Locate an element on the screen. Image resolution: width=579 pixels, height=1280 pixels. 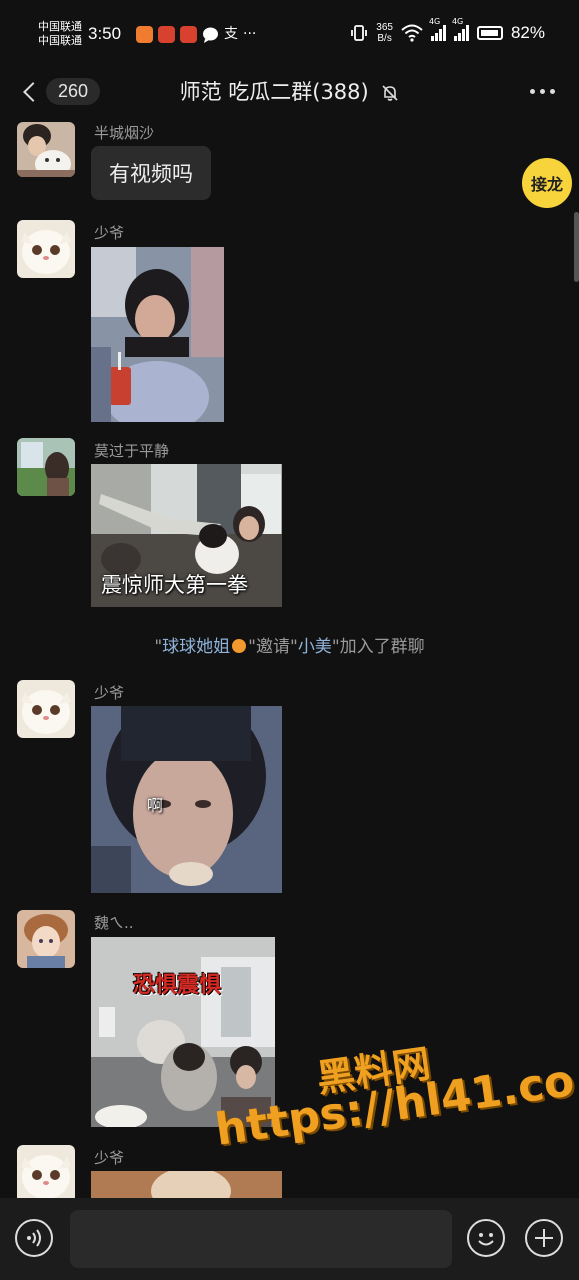
speed-unit: B/s is located at coordinates (384, 38).